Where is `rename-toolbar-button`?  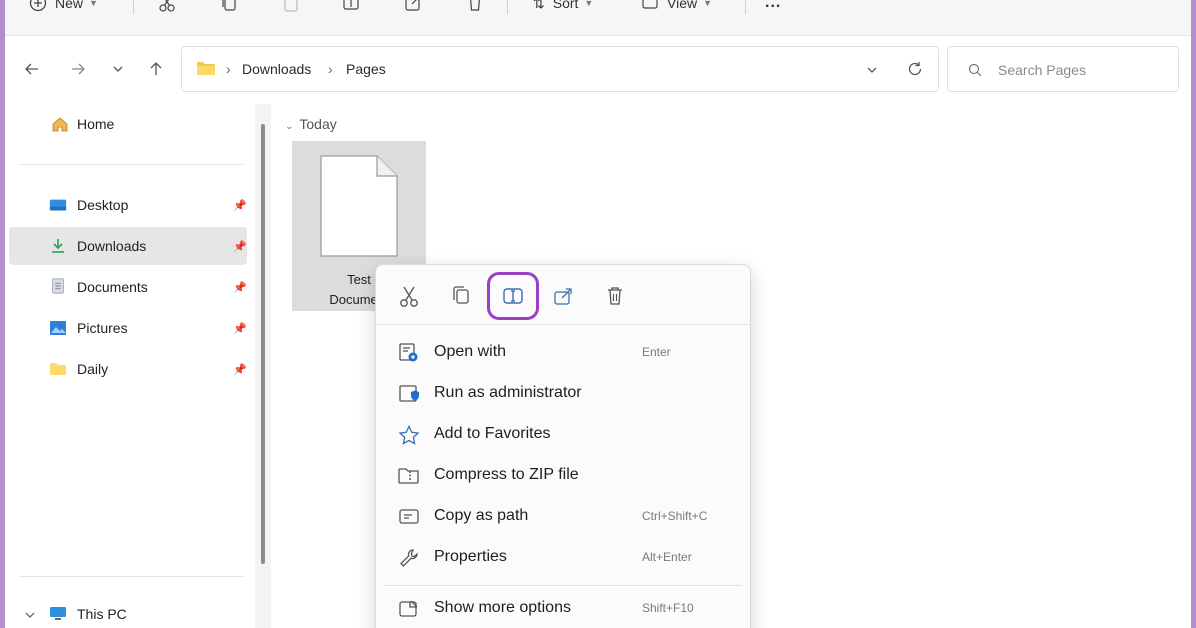
rename-toolbar-button is located at coordinates (351, 7).